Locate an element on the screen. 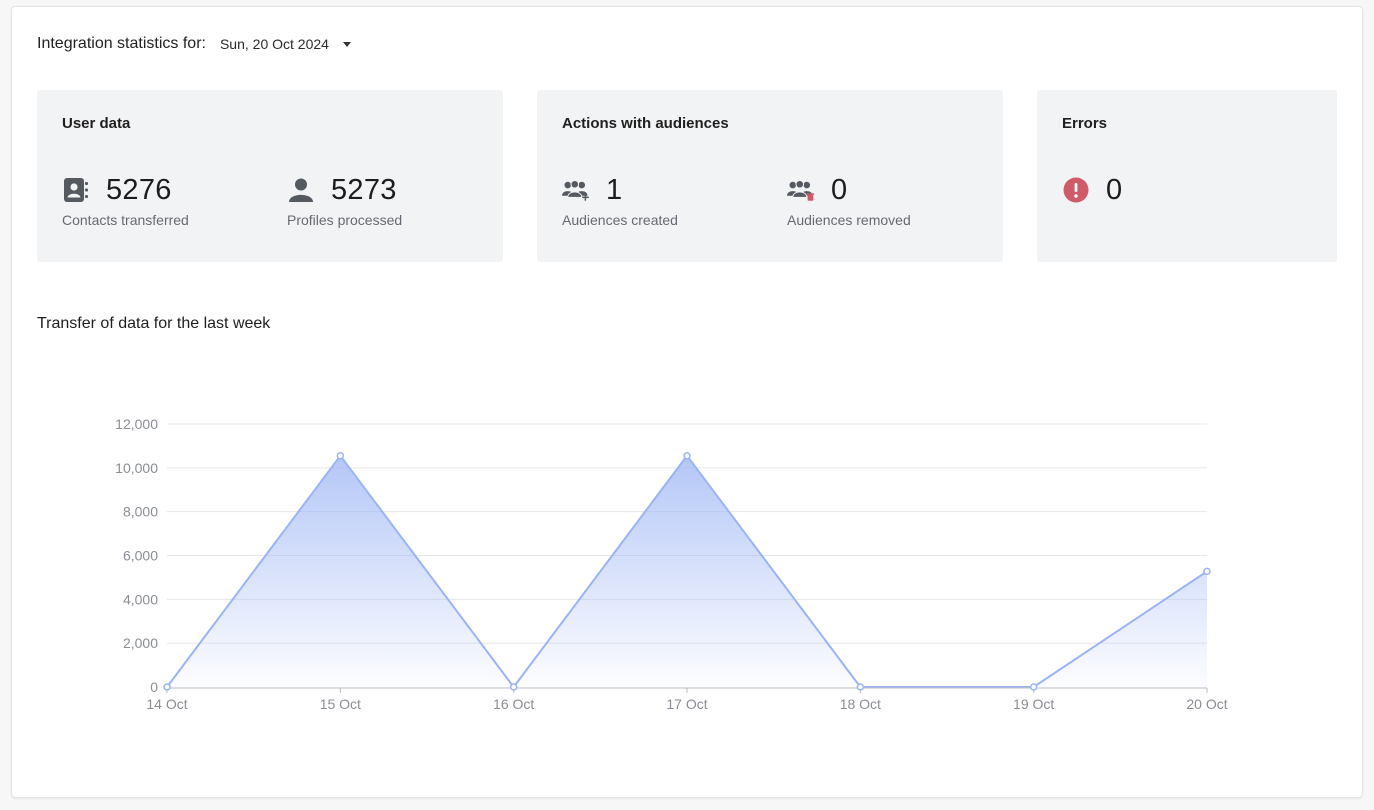  profiles-processed-metric: 5273 Profiles processed is located at coordinates (345, 200).